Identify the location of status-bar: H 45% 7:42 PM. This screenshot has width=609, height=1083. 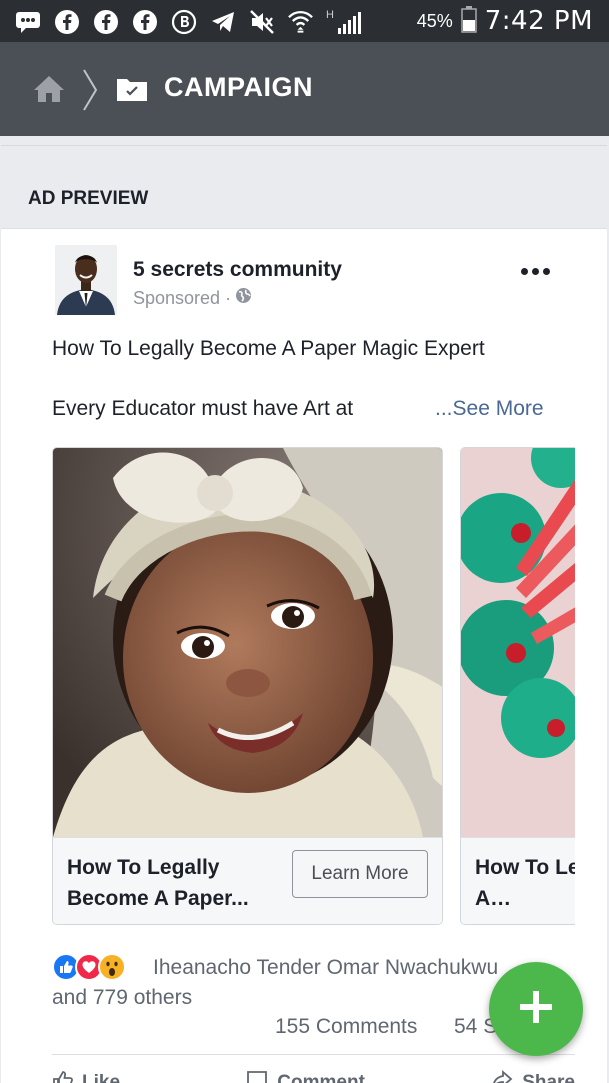
(304, 21).